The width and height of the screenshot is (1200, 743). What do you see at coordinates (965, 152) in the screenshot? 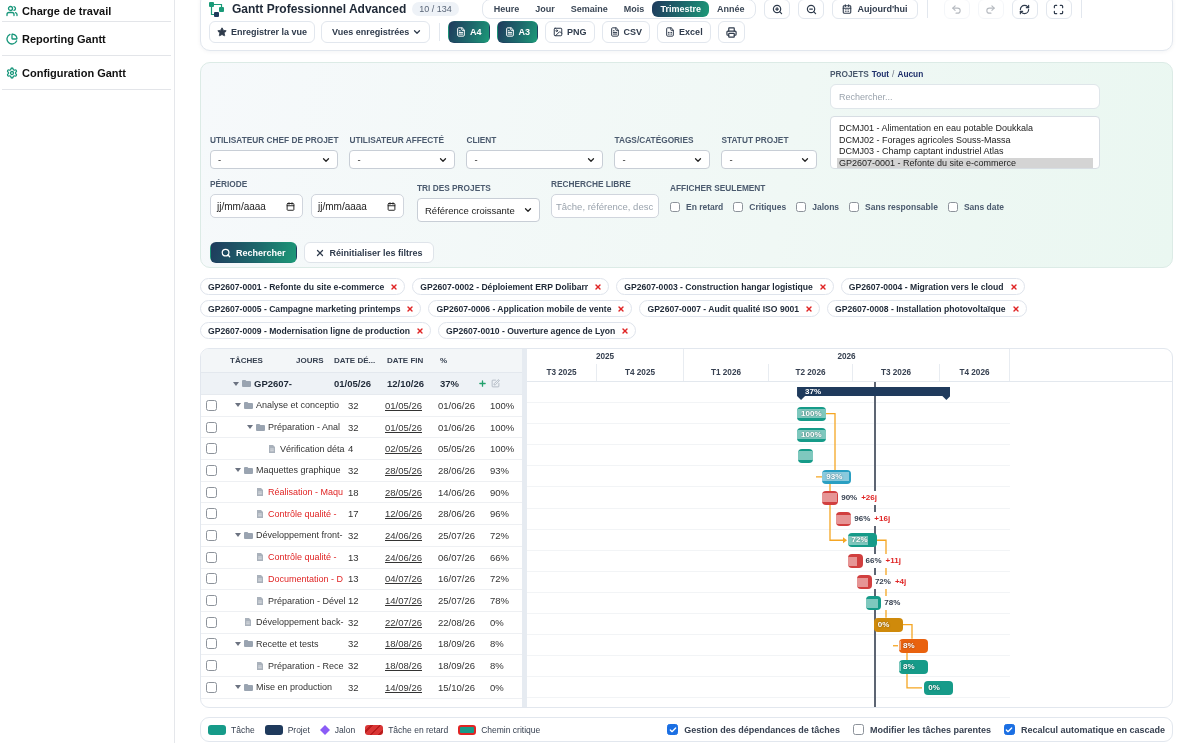
I see `project-option: DCMJ03 - Champ captant industriel Atlas` at bounding box center [965, 152].